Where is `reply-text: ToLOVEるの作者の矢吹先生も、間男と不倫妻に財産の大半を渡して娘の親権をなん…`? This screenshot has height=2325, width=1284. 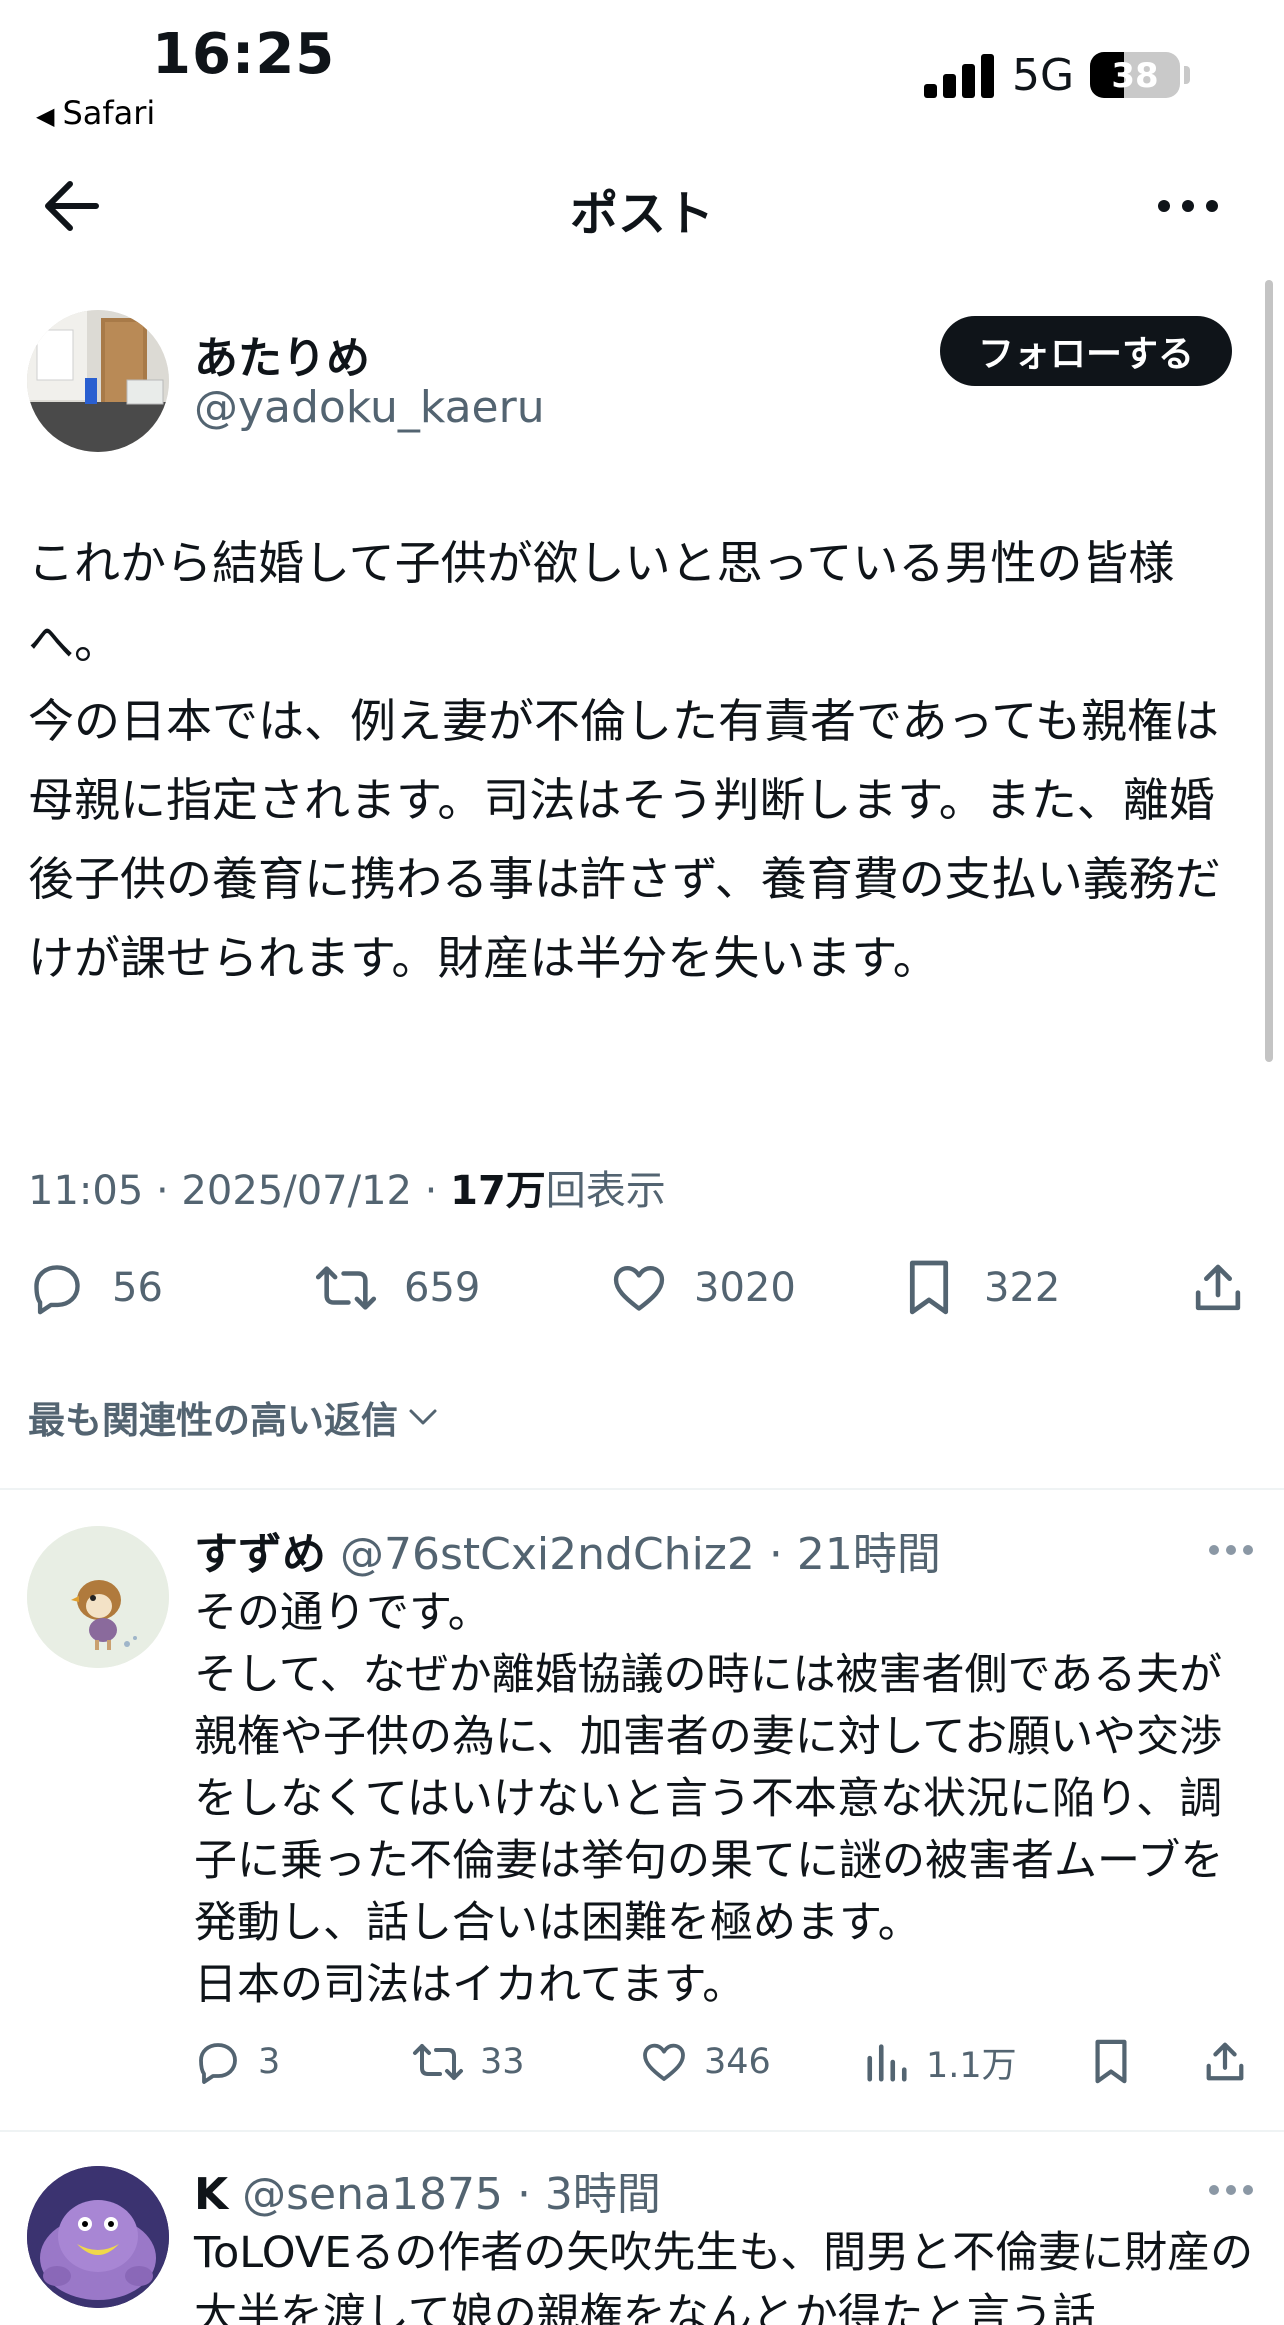 reply-text: ToLOVEるの作者の矢吹先生も、間男と不倫妻に財産の大半を渡して娘の親権をなん… is located at coordinates (724, 2276).